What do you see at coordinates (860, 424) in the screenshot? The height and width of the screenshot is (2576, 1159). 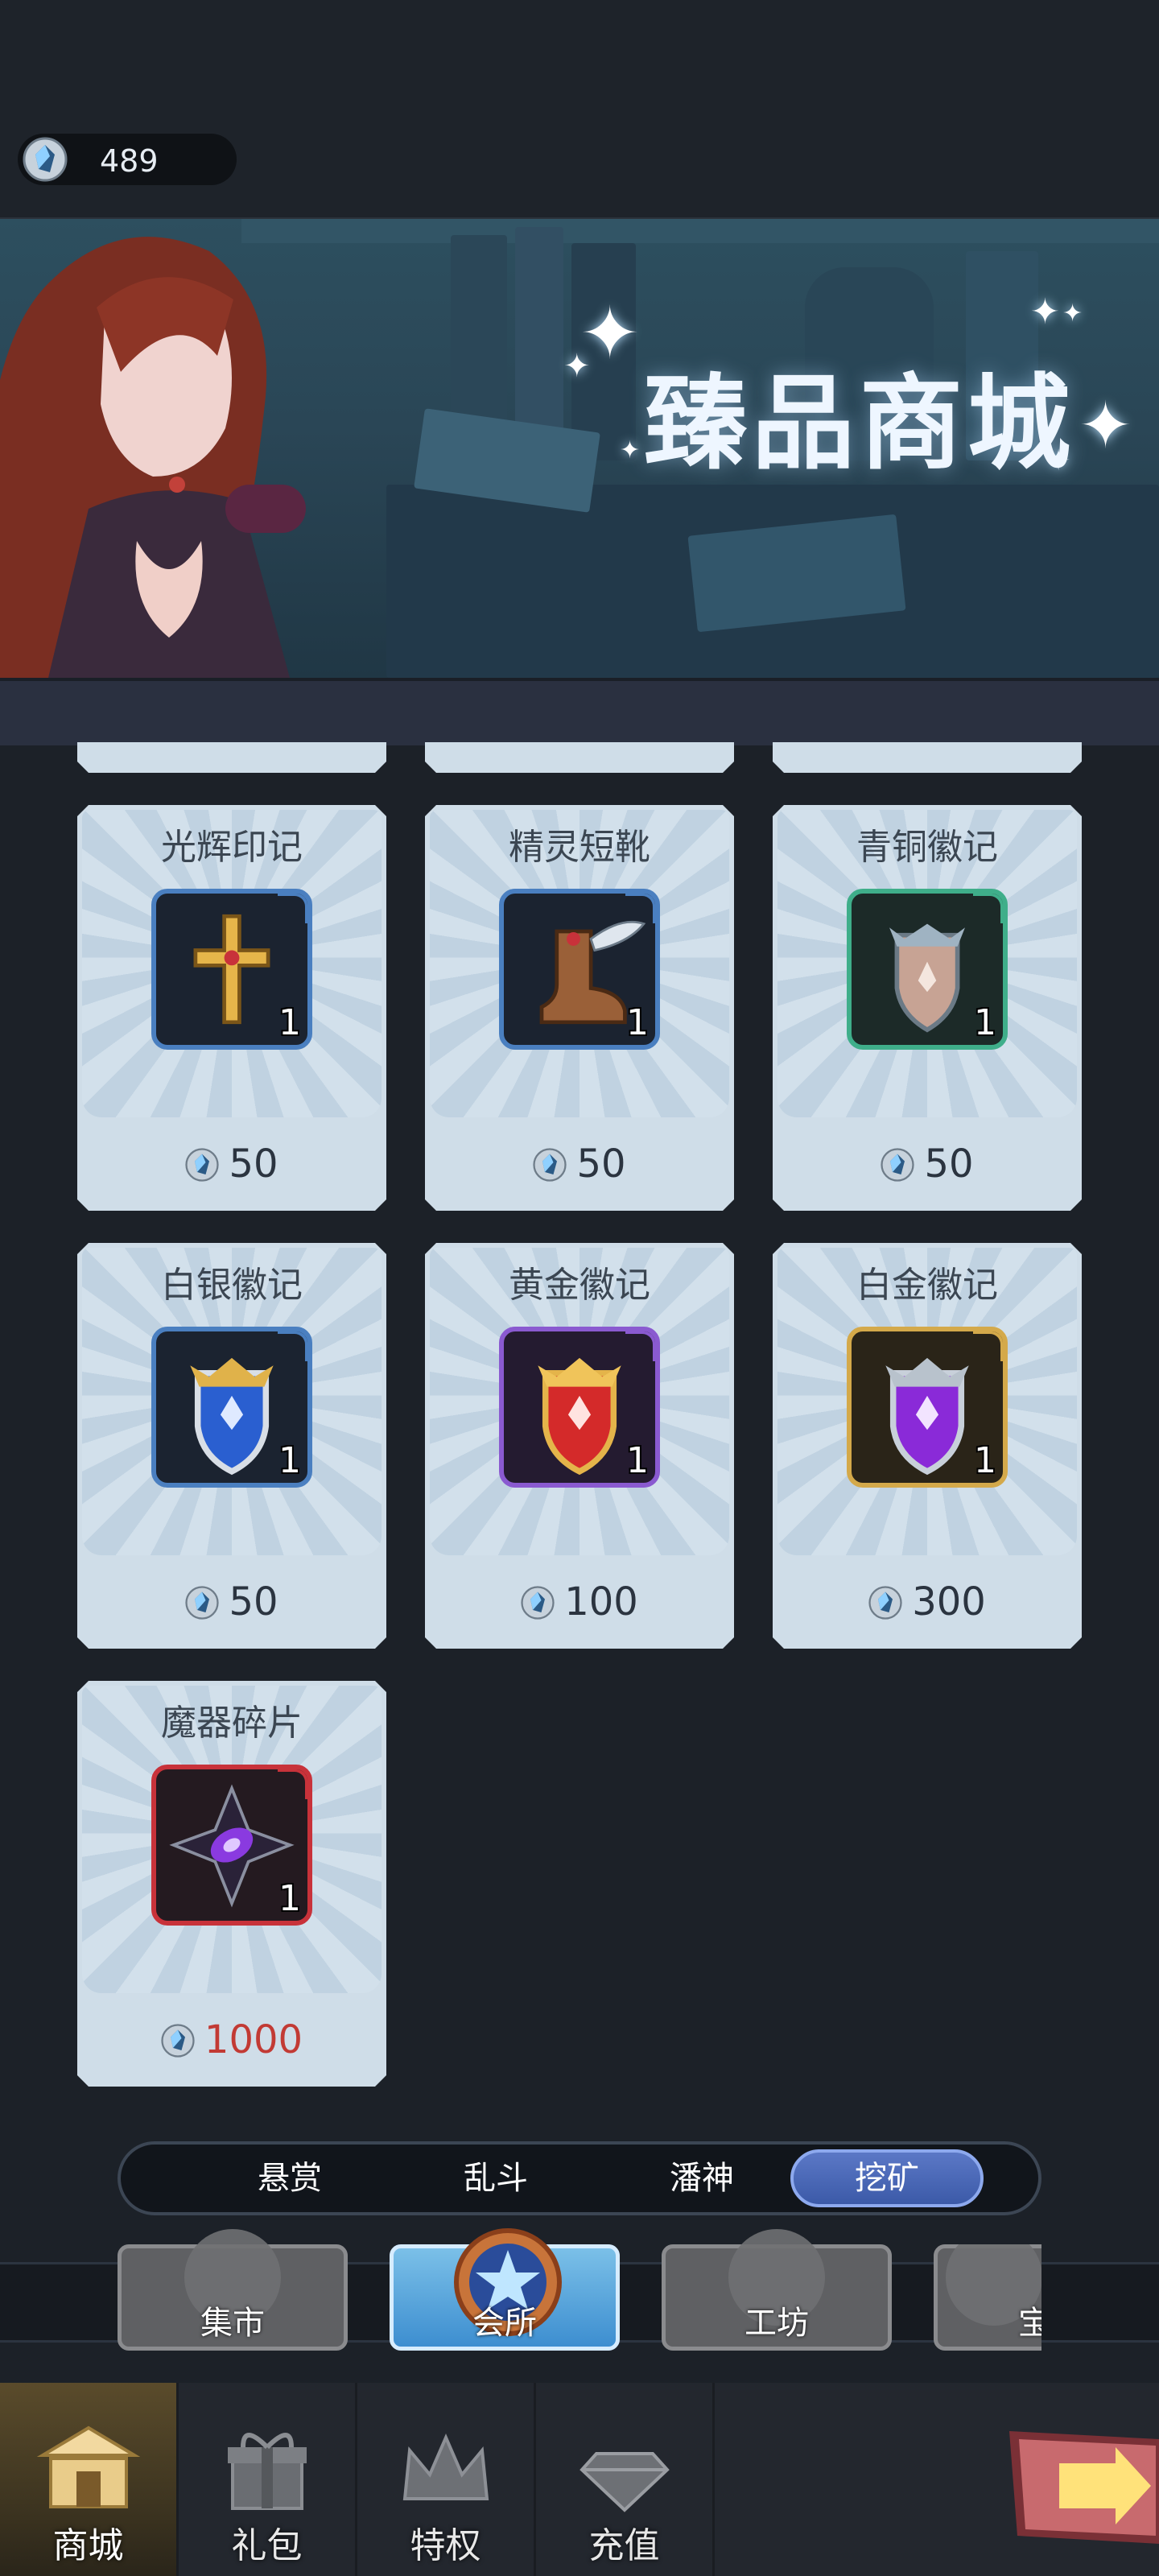 I see `banner-title: 臻品商城` at bounding box center [860, 424].